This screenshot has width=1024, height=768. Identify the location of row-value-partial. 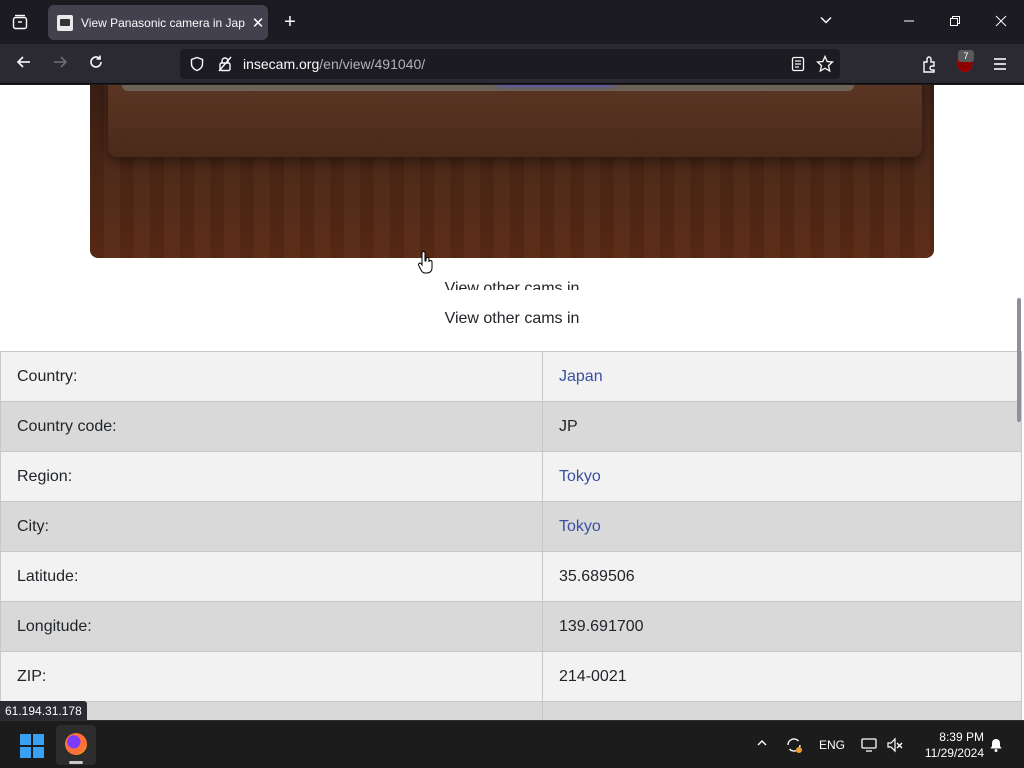
(782, 710).